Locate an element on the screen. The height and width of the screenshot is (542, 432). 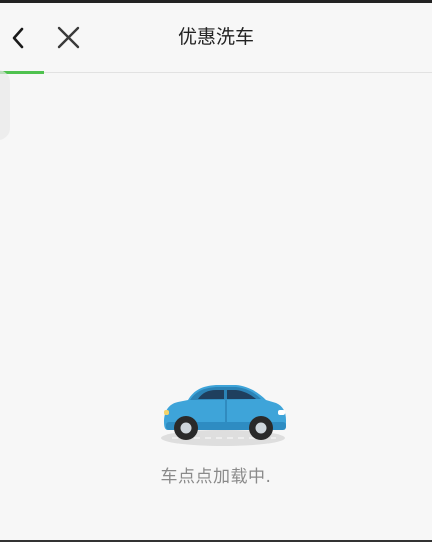
close-icon is located at coordinates (68, 37).